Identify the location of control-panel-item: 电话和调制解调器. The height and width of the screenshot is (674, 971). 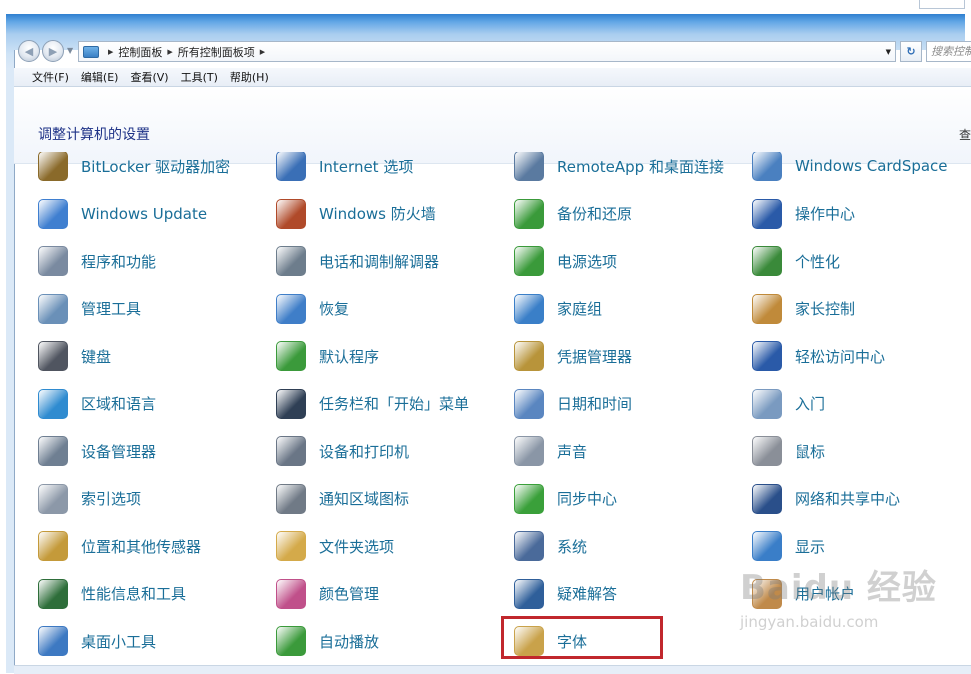
(357, 261).